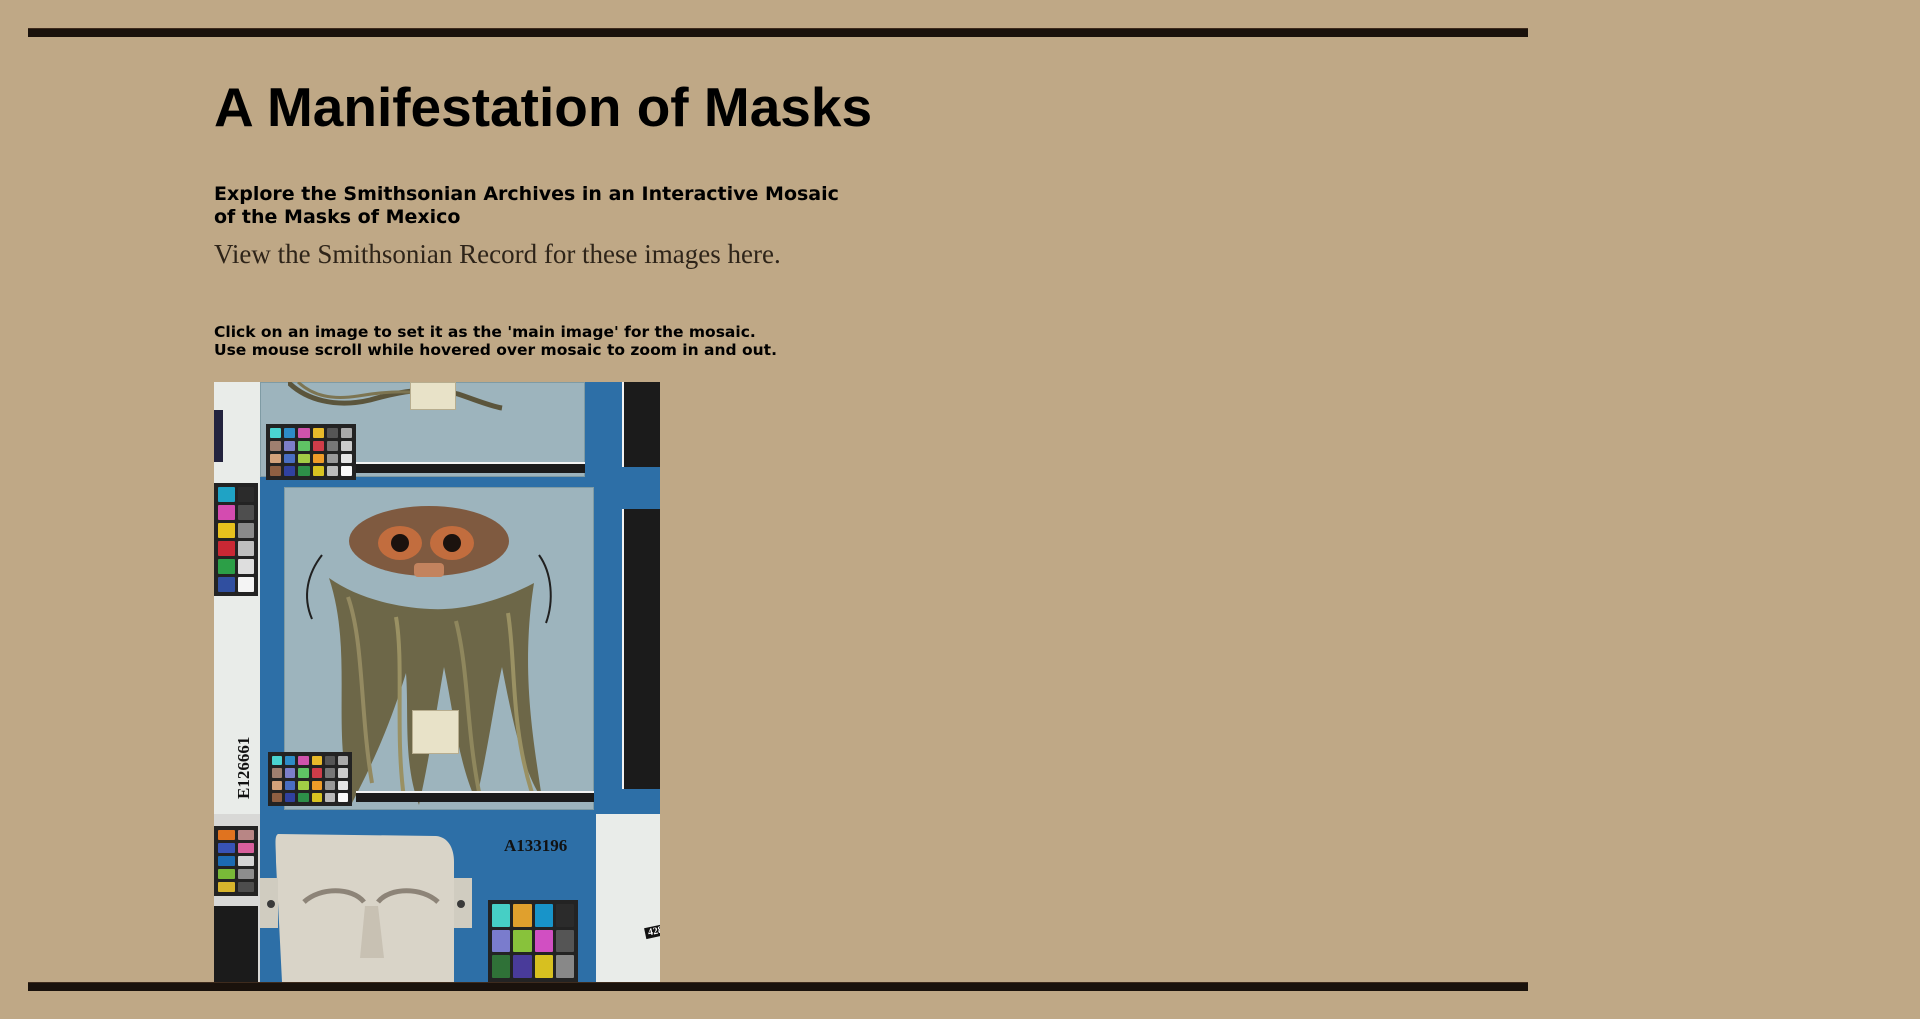 The height and width of the screenshot is (1019, 1920). I want to click on stone-mask-icon, so click(366, 908).